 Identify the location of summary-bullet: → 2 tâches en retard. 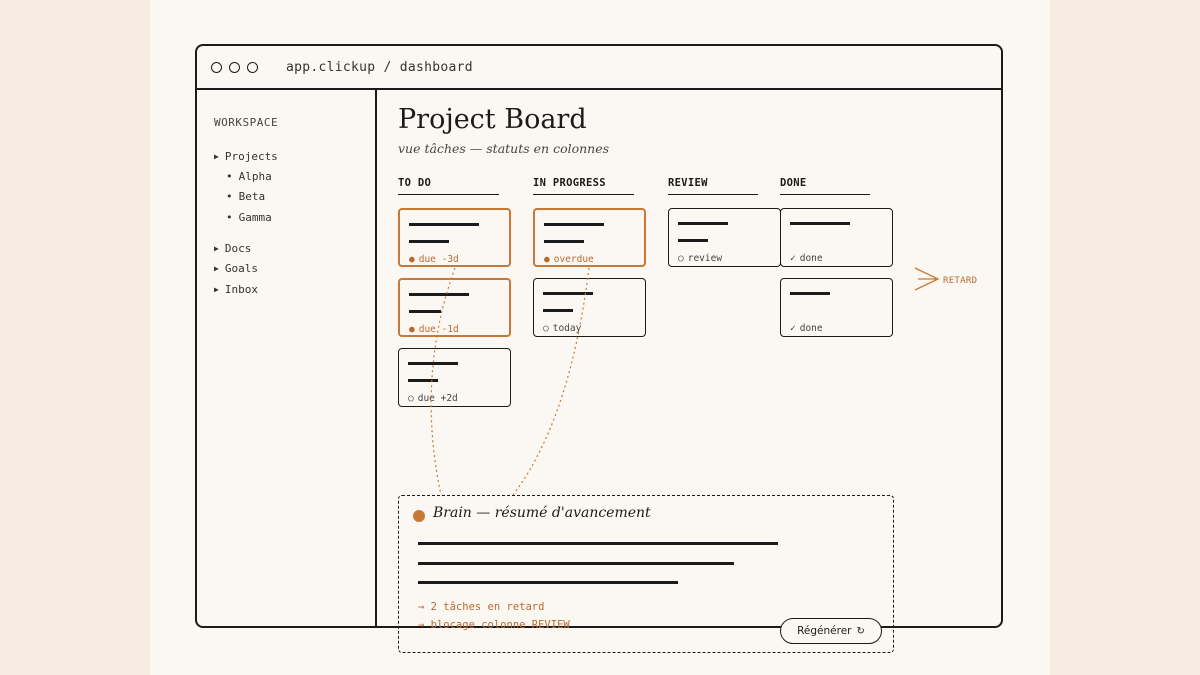
(481, 607).